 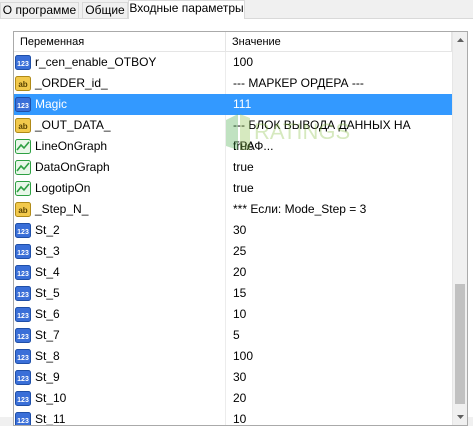 I want to click on column-header-value: Значение, so click(x=339, y=42).